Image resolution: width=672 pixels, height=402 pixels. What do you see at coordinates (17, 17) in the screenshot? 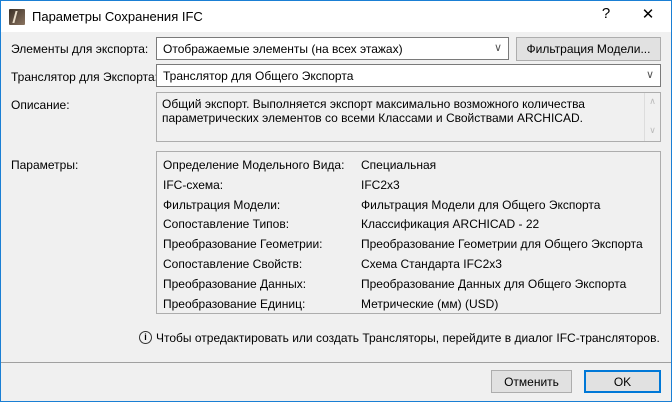
I see `archicad-logo-icon` at bounding box center [17, 17].